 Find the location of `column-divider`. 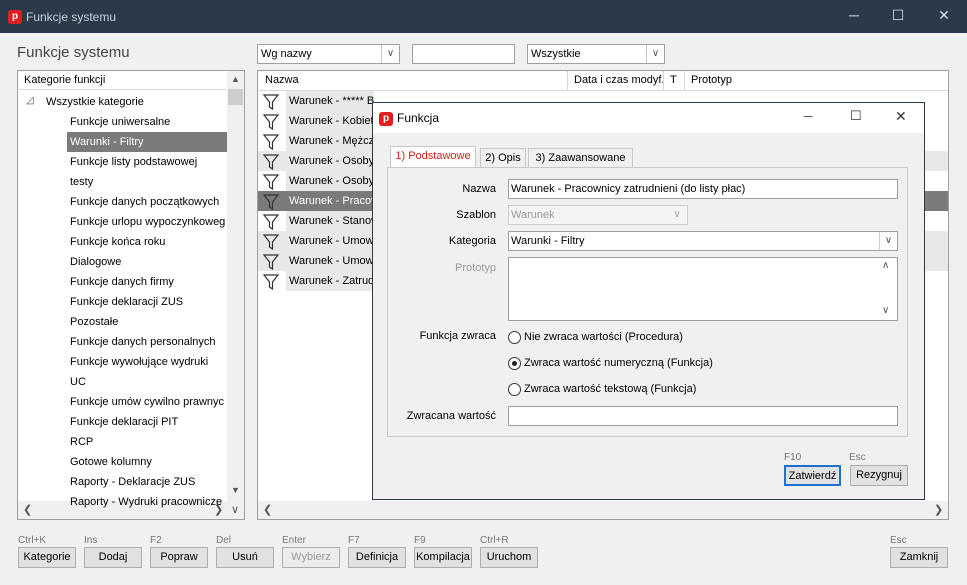

column-divider is located at coordinates (567, 81).